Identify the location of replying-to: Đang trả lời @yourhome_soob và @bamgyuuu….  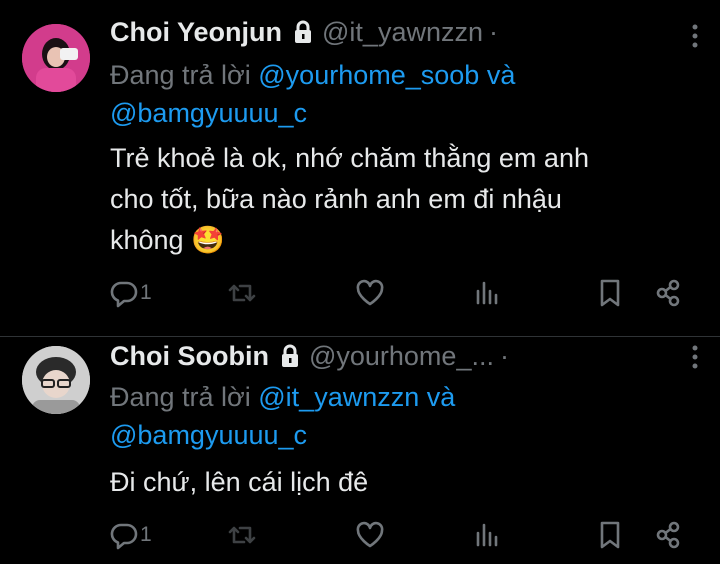
(312, 94).